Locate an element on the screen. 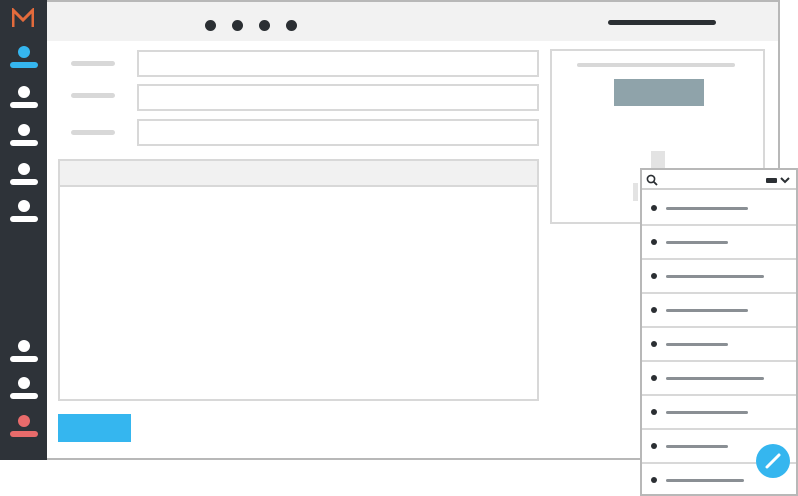 This screenshot has width=798, height=496. editor-toolbar is located at coordinates (298, 174).